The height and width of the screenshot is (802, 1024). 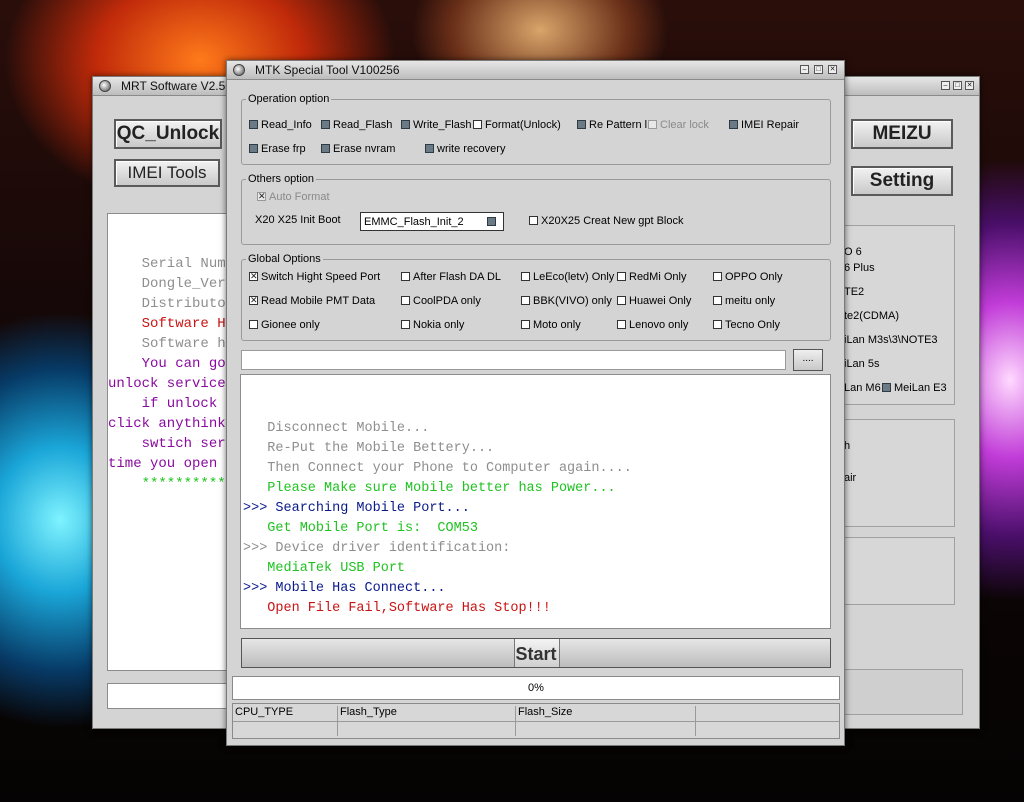 I want to click on read-pmt-label: Read Mobile PMT Data, so click(x=318, y=301).